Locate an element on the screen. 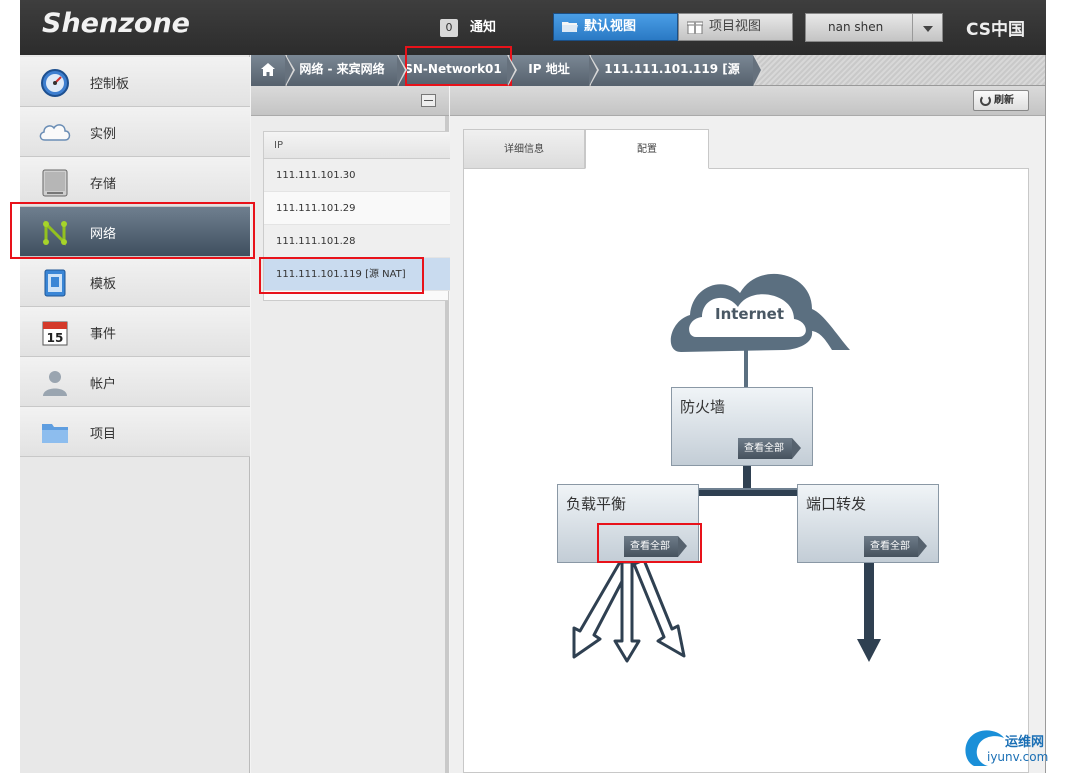 The width and height of the screenshot is (1065, 774). tab-configuration: 配置 is located at coordinates (647, 149).